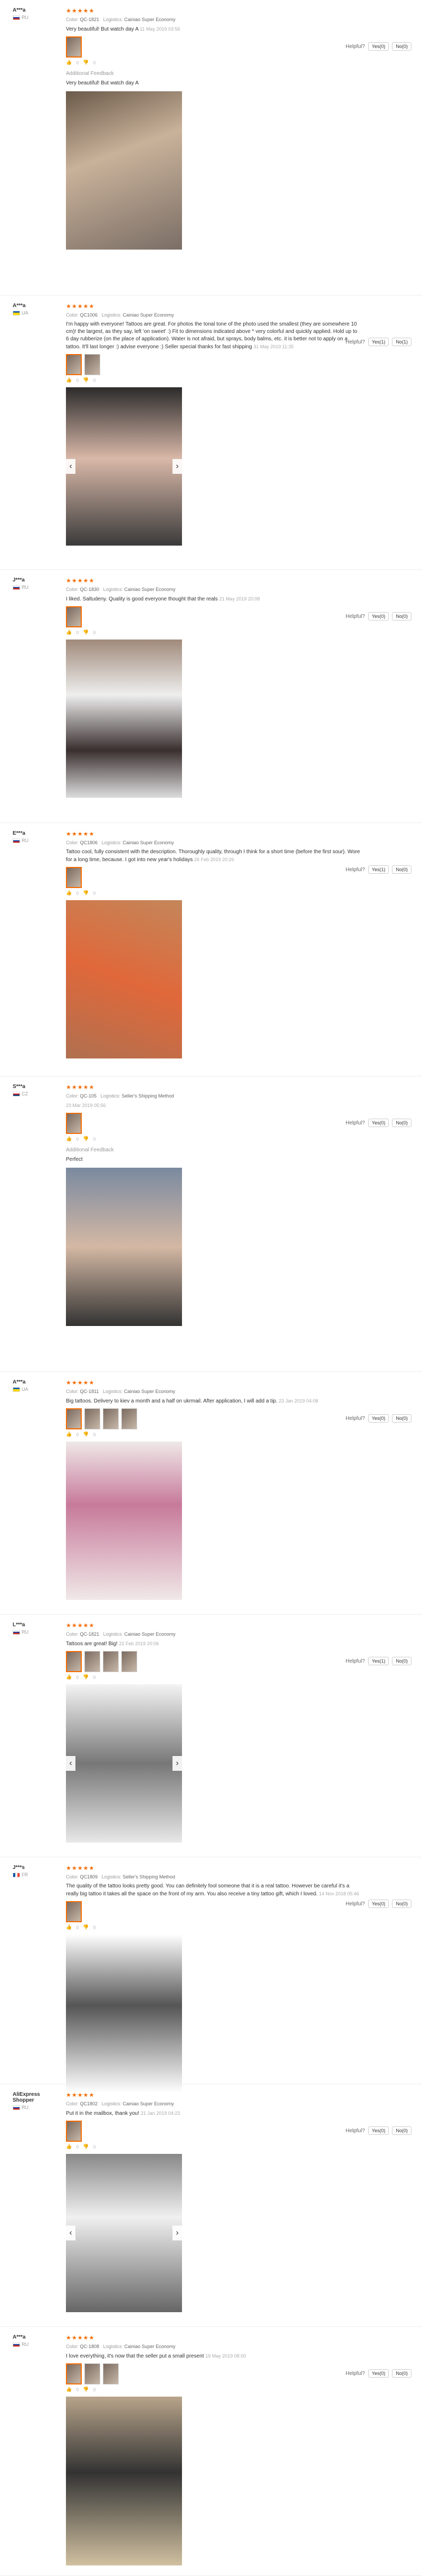  What do you see at coordinates (16, 587) in the screenshot?
I see `country-flag-icon` at bounding box center [16, 587].